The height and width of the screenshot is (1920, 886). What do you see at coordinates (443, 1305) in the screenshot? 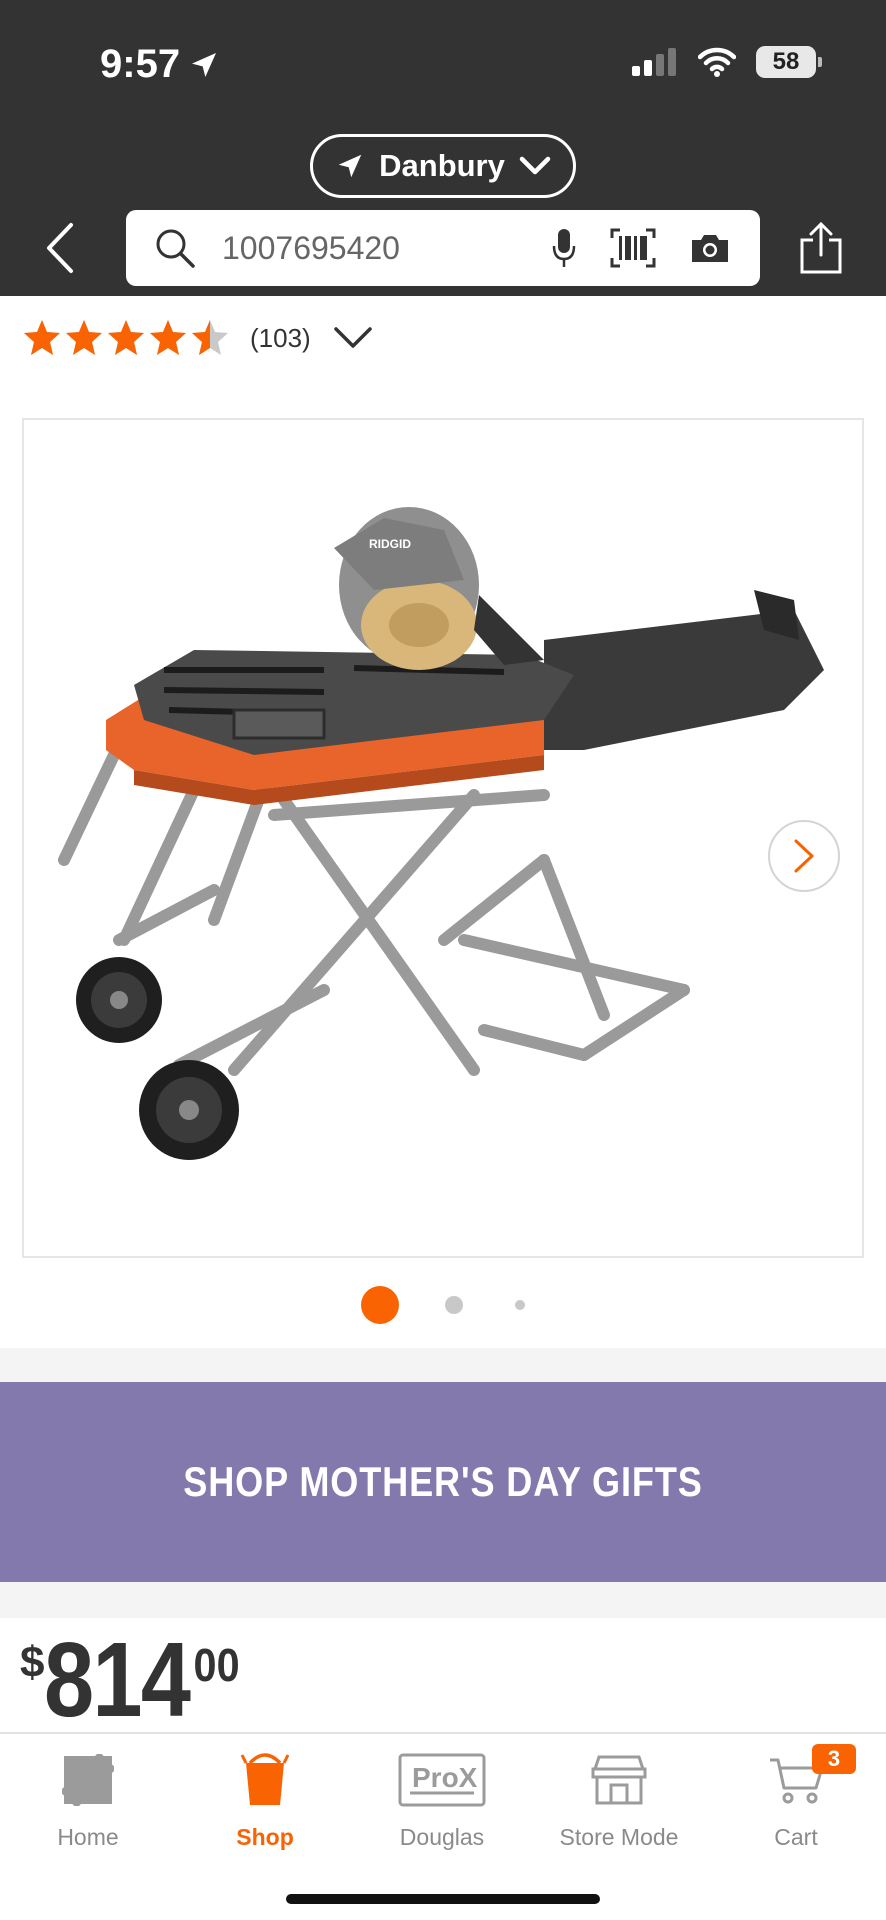
I see `gallery-pagination` at bounding box center [443, 1305].